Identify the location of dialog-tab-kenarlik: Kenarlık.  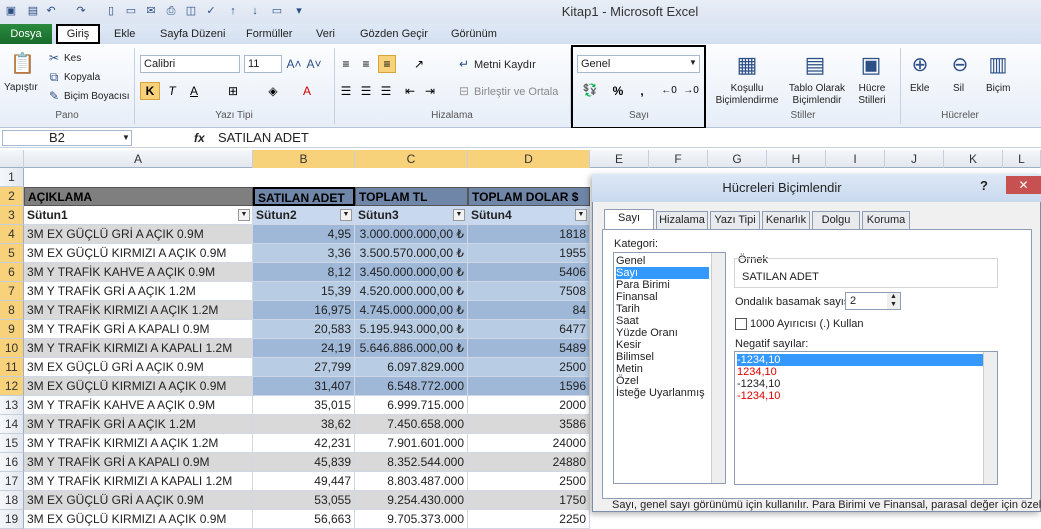
(786, 220).